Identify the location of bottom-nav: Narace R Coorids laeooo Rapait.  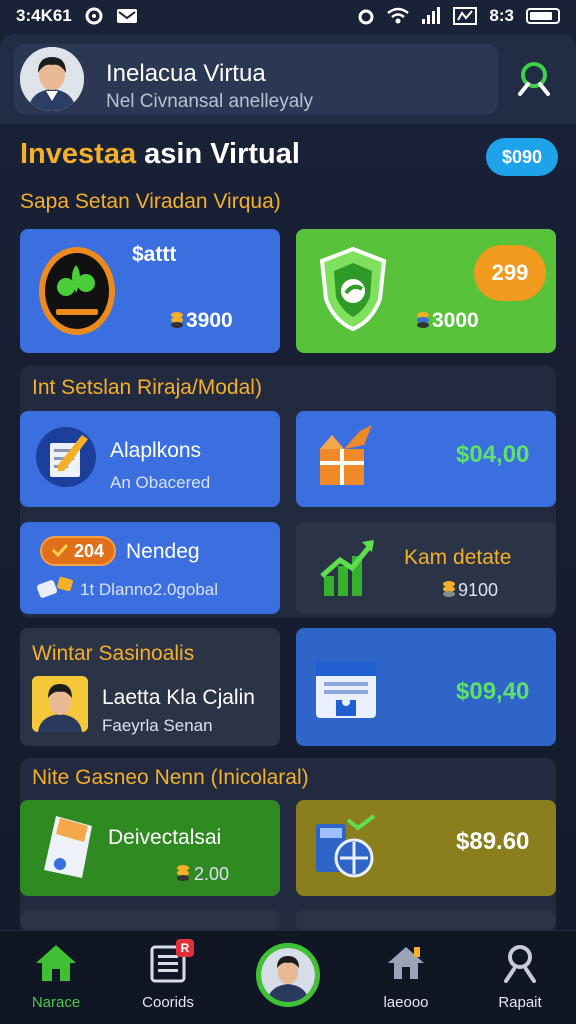
(288, 977).